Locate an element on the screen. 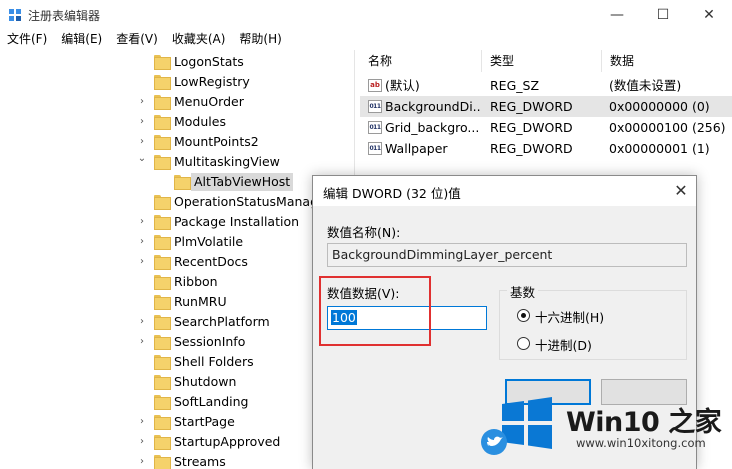  tree-item: Shutdown is located at coordinates (177, 382).